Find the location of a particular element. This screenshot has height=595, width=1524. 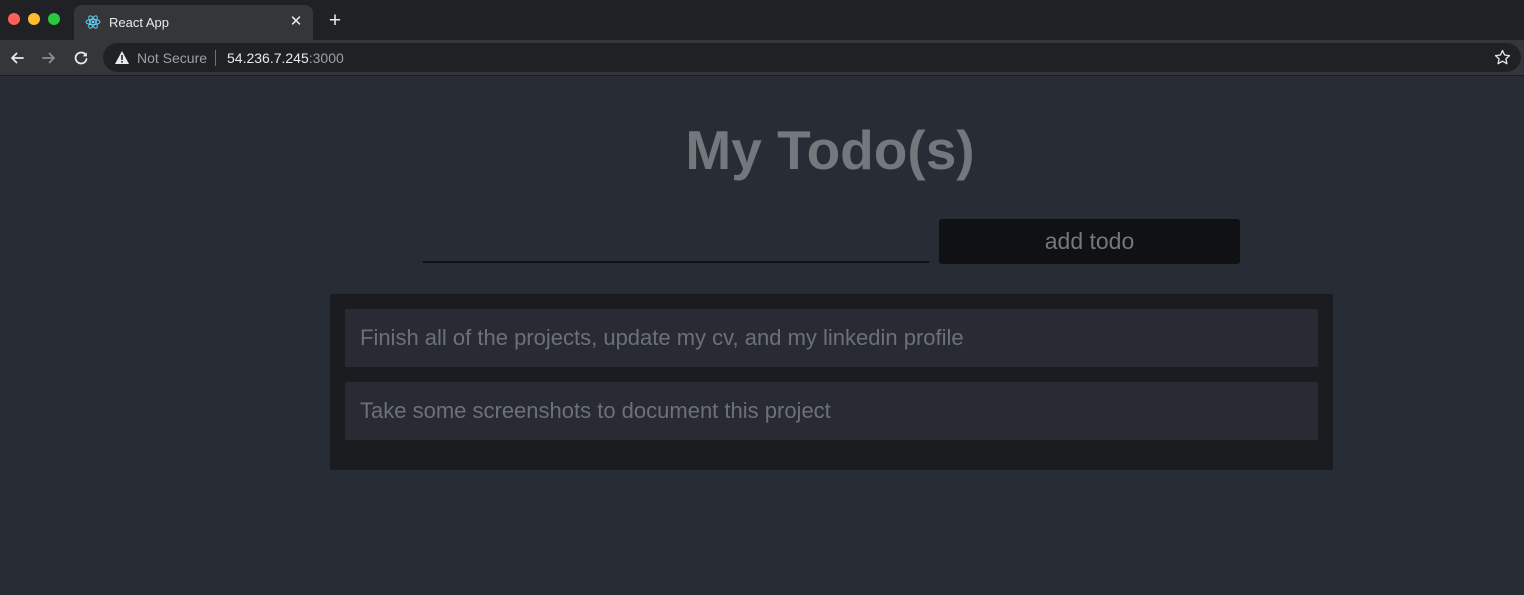

browser-tab-strip: React App ✕ + is located at coordinates (762, 20).